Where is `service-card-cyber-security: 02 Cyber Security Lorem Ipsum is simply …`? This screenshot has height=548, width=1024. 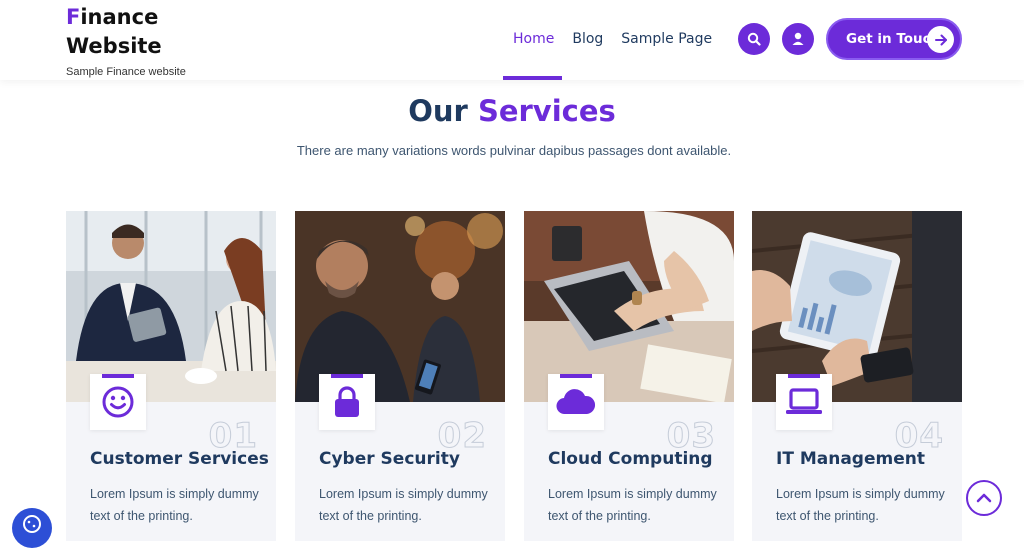 service-card-cyber-security: 02 Cyber Security Lorem Ipsum is simply … is located at coordinates (400, 376).